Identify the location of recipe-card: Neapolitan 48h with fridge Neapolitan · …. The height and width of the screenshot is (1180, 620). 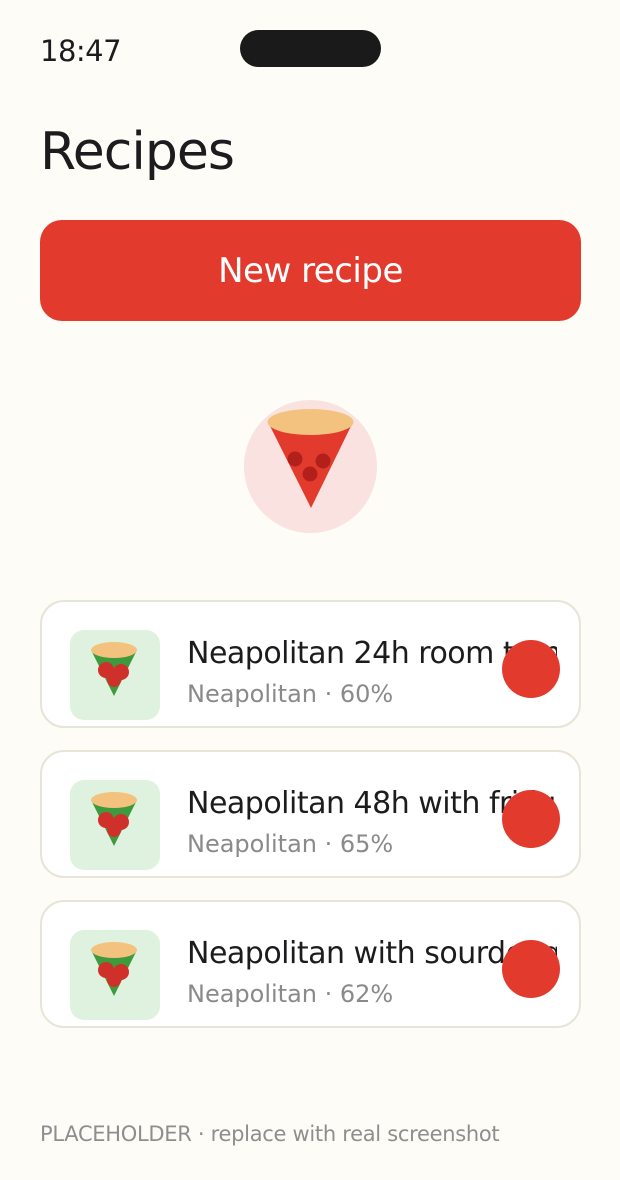
(310, 814).